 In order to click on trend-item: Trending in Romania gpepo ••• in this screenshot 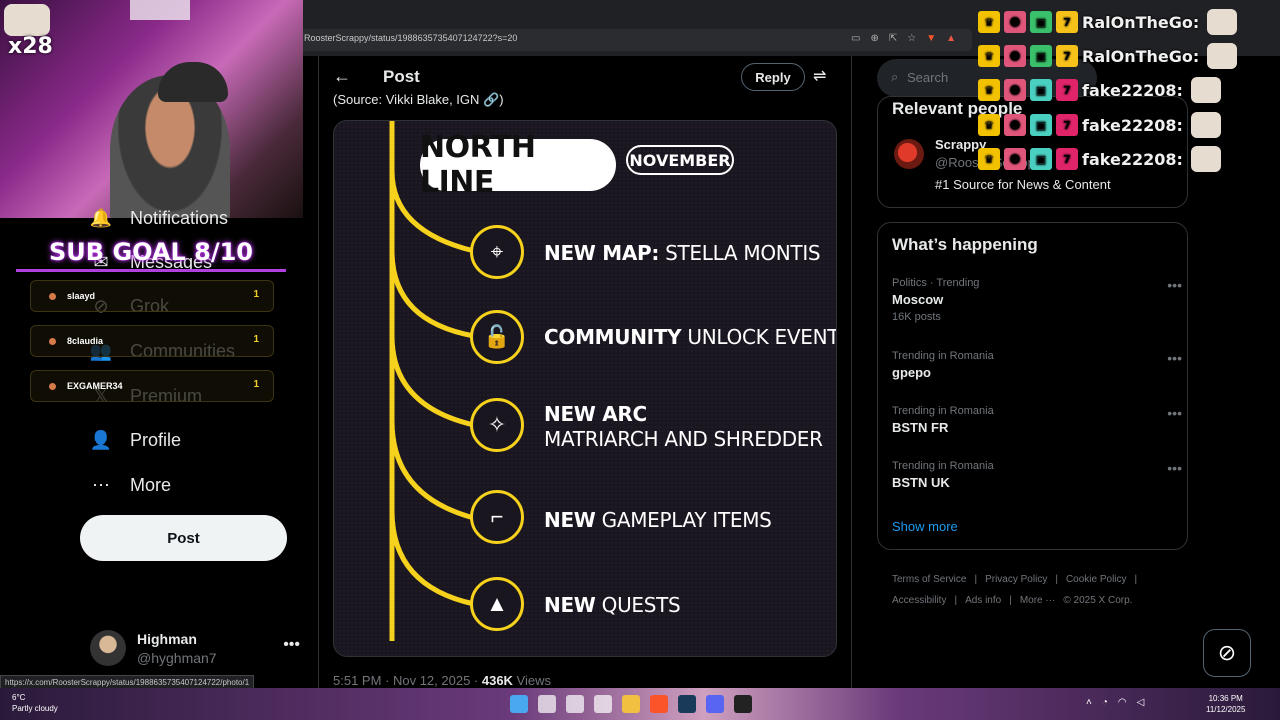, I will do `click(1039, 375)`.